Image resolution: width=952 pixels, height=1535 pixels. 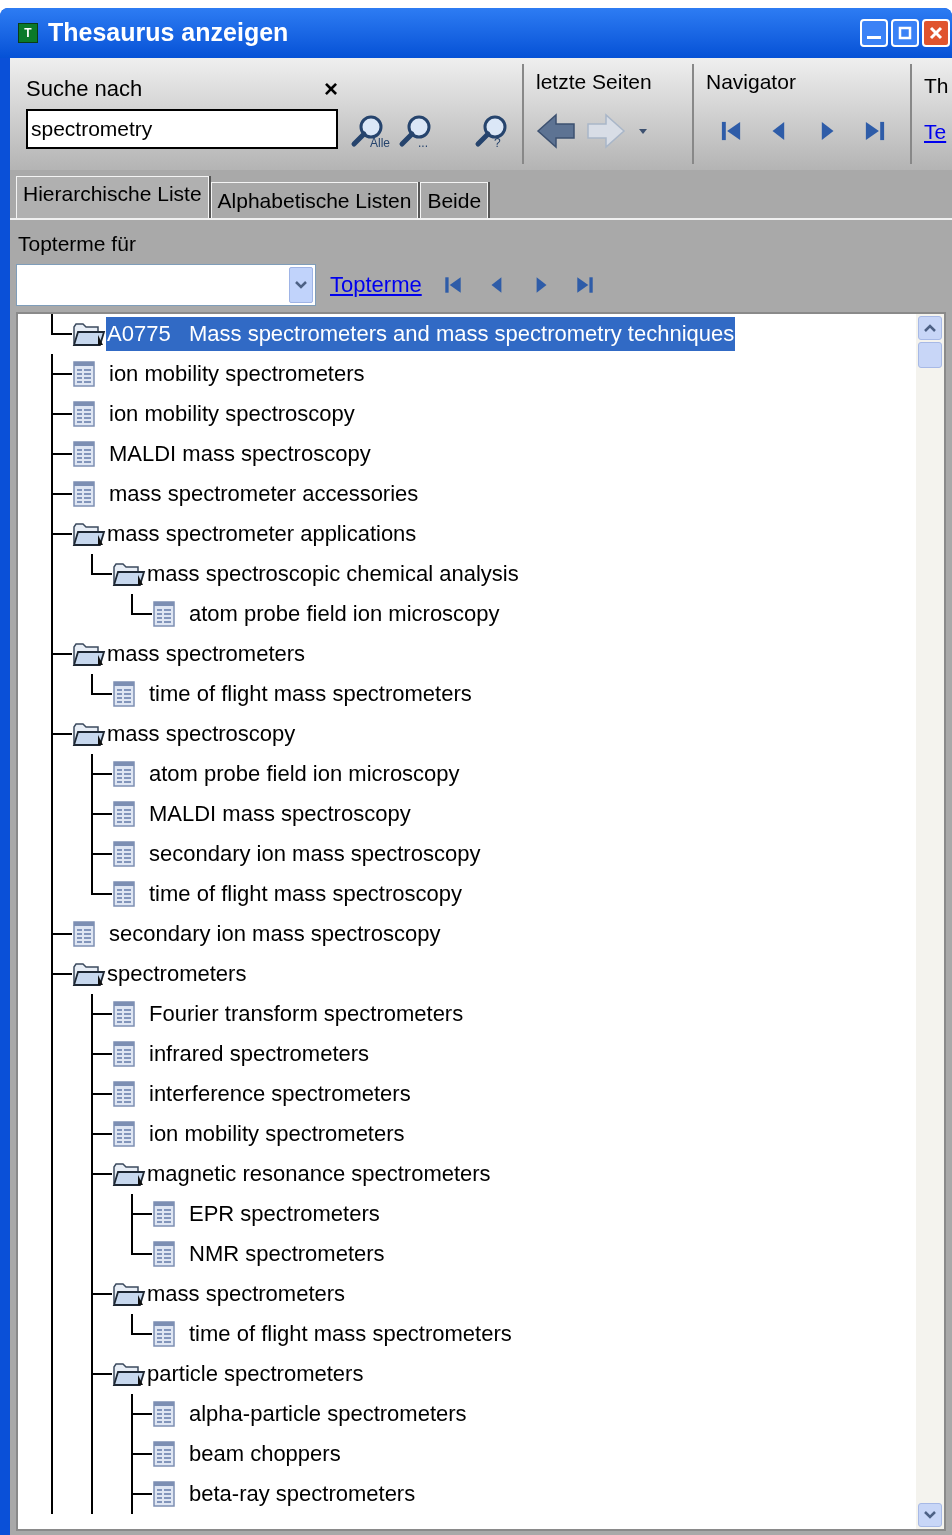 I want to click on scrollbar, so click(x=930, y=921).